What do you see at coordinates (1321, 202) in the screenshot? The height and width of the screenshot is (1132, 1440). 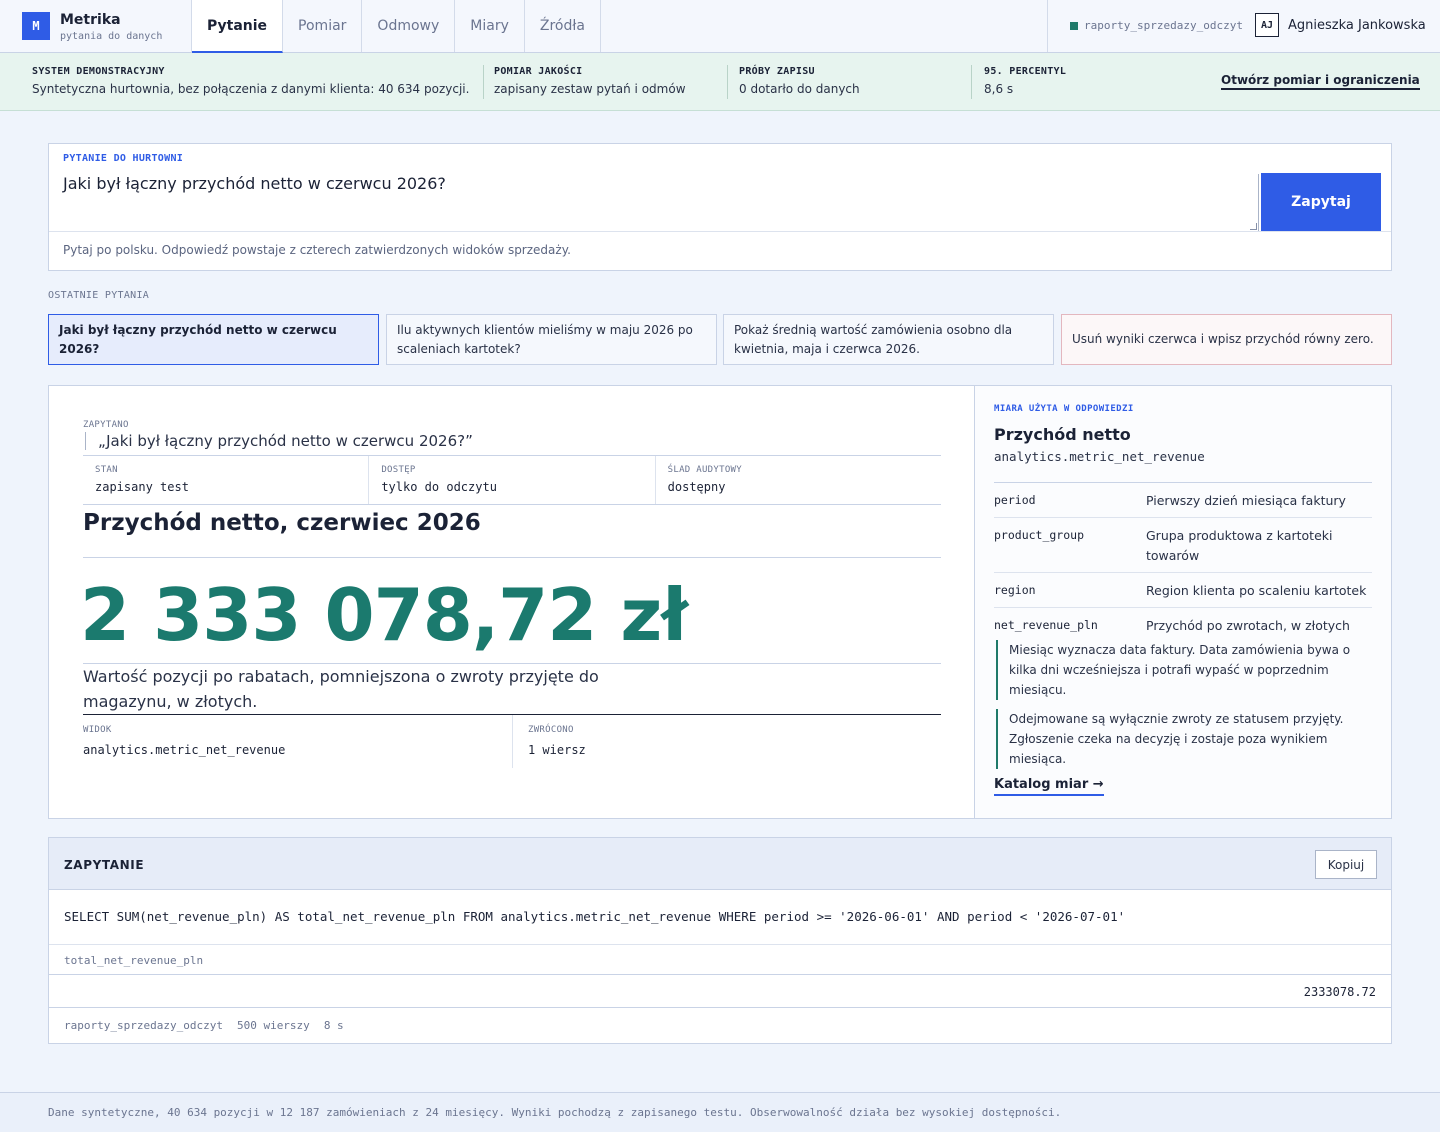 I see `ask-button: Zapytaj` at bounding box center [1321, 202].